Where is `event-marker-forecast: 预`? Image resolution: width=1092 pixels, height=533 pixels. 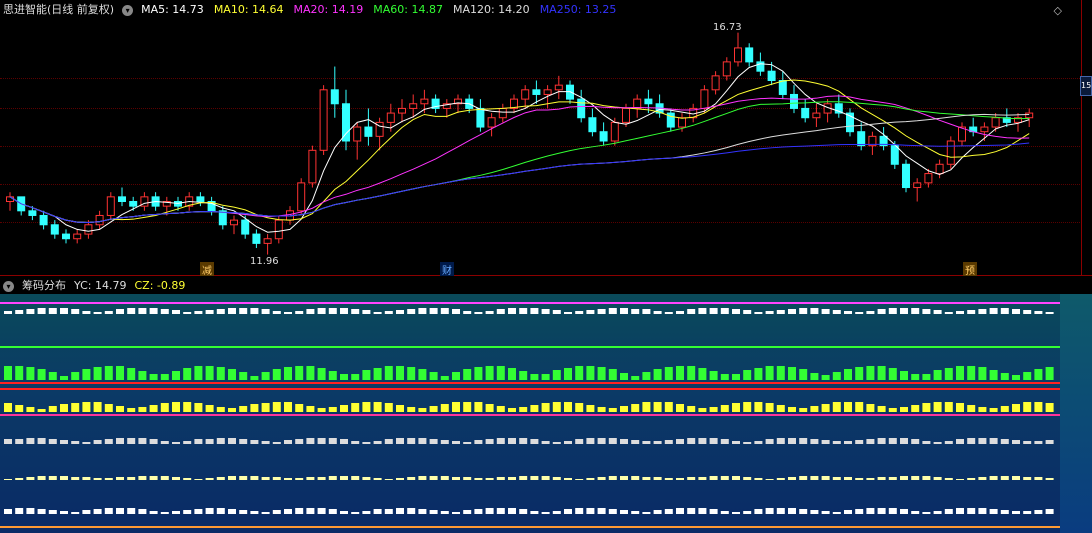
event-marker-forecast: 预 is located at coordinates (970, 269).